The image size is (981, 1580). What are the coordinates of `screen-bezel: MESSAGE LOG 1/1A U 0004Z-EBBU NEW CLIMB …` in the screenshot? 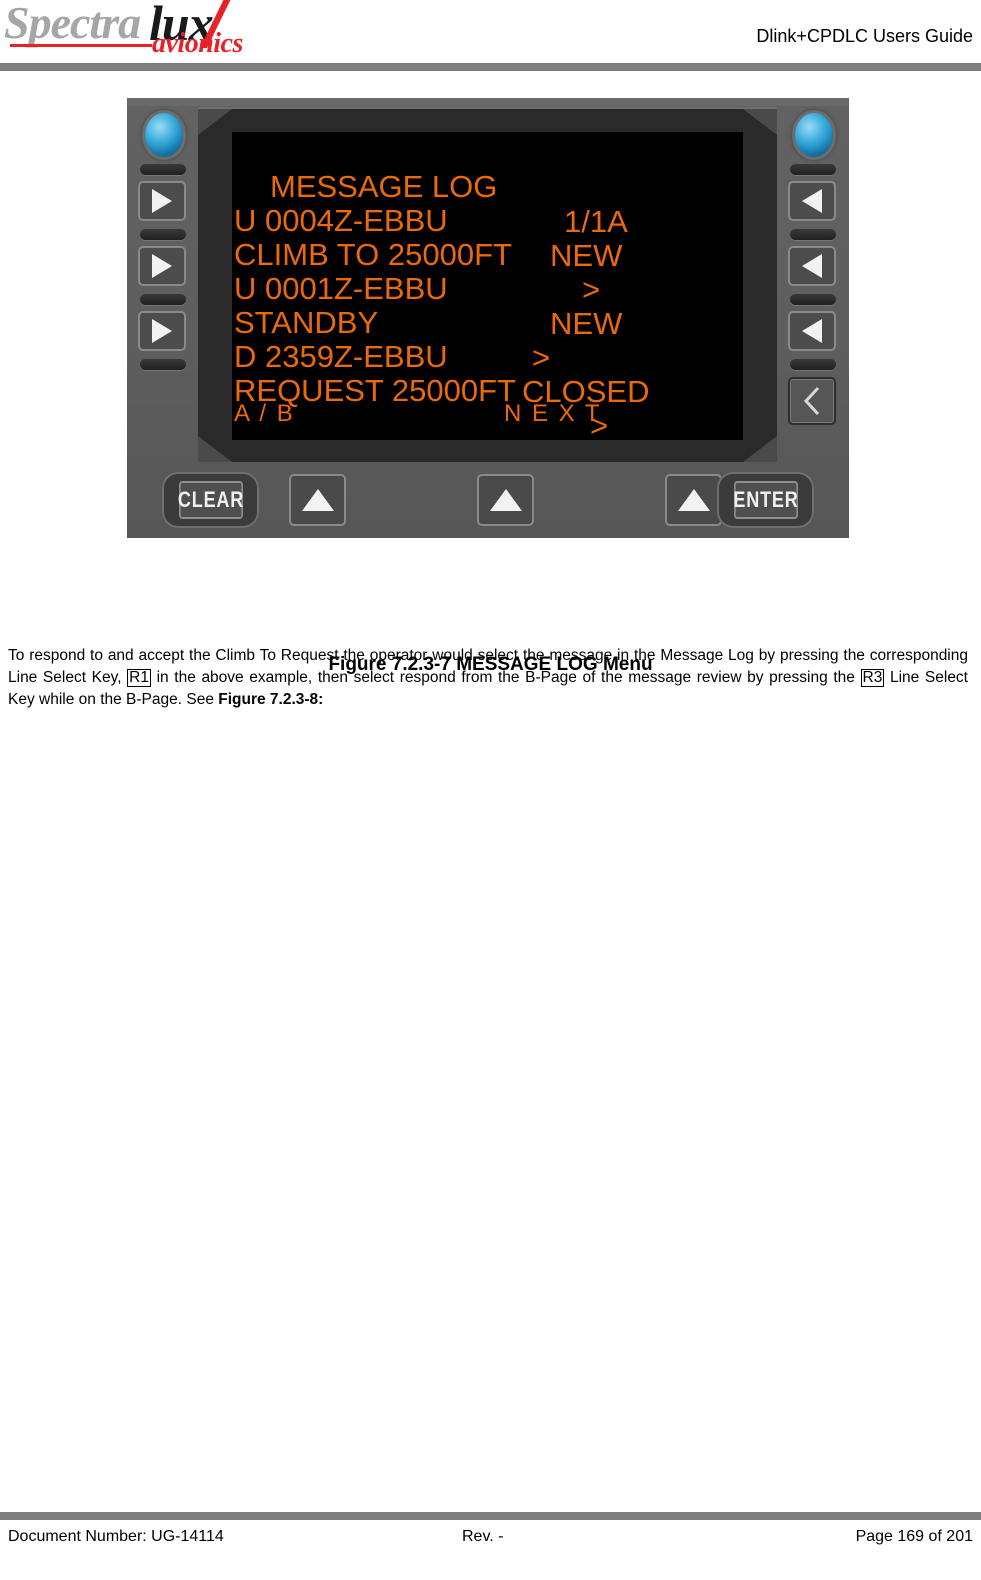 It's located at (487, 284).